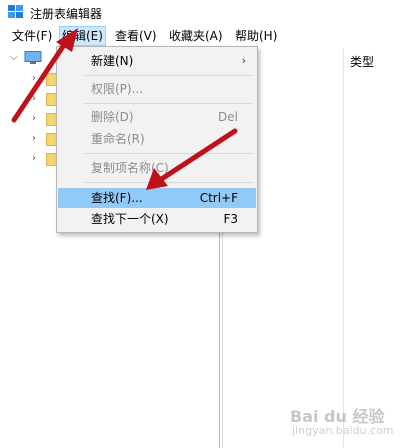 The image size is (404, 448). What do you see at coordinates (130, 168) in the screenshot?
I see `menu-item-label: 复制项名称(C)` at bounding box center [130, 168].